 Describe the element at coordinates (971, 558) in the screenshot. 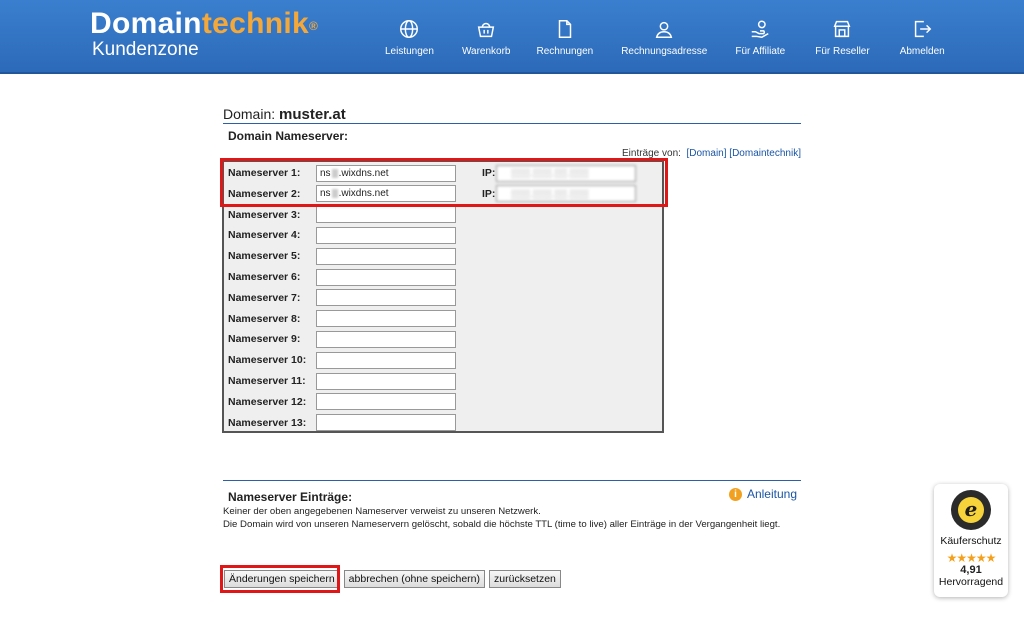

I see `rating-stars: ★★★★★` at that location.